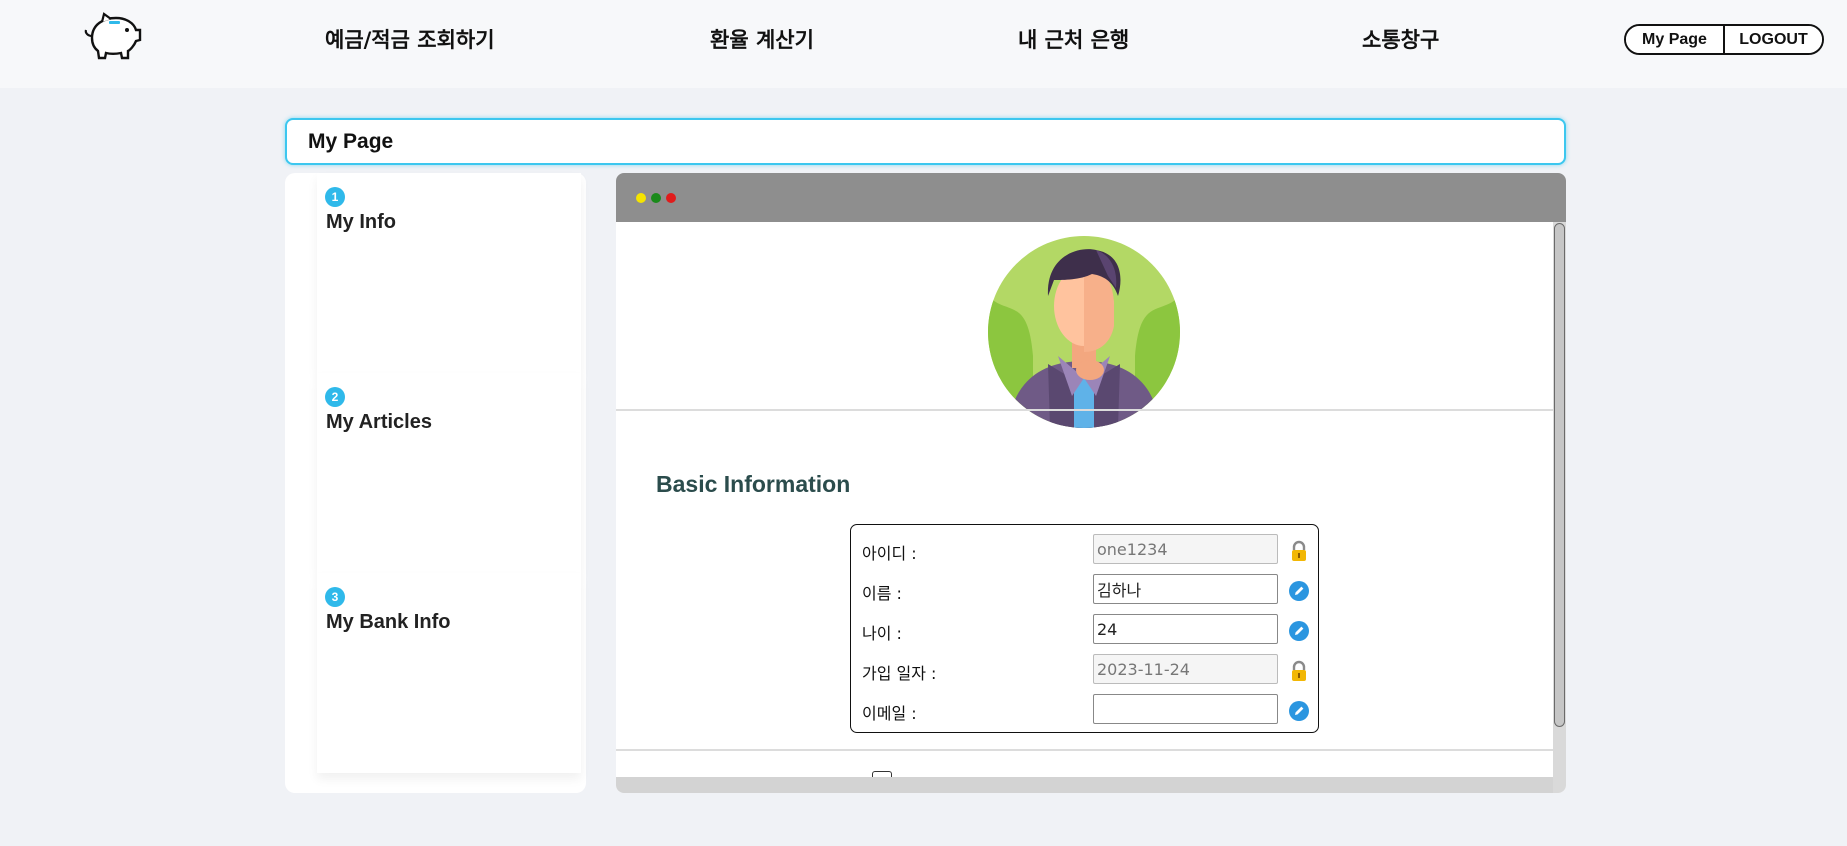 This screenshot has height=846, width=1847. What do you see at coordinates (762, 39) in the screenshot?
I see `nav-exchange-calculator: 환율 계산기` at bounding box center [762, 39].